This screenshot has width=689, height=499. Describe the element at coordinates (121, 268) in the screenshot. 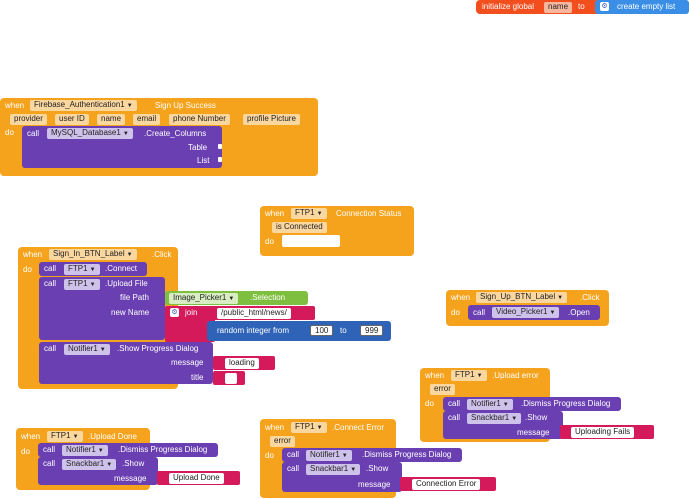

I see `method-name: .Connect` at that location.